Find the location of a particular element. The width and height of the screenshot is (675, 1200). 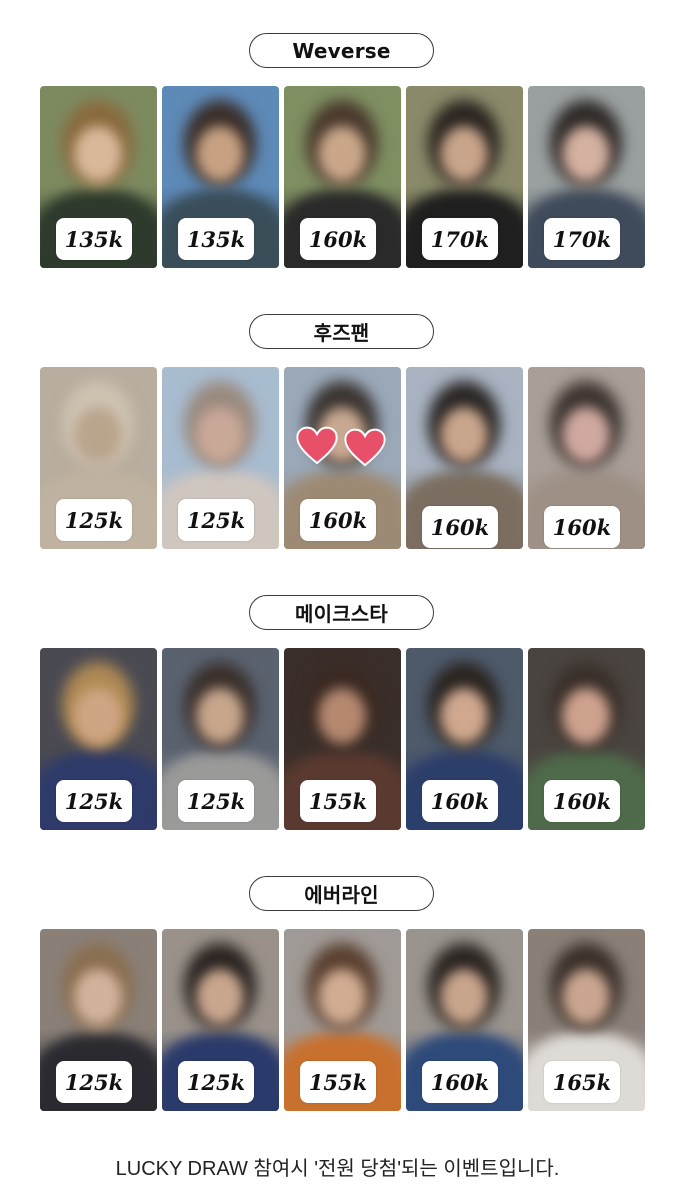

price-tag: 165k is located at coordinates (582, 1082).